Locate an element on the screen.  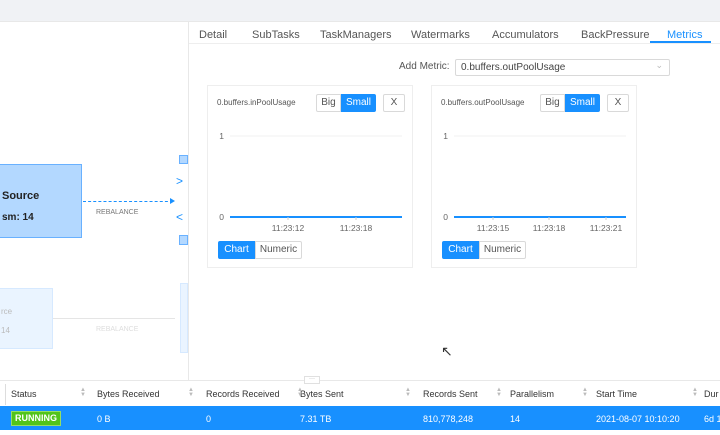
cell-records-received: 0 is located at coordinates (209, 419).